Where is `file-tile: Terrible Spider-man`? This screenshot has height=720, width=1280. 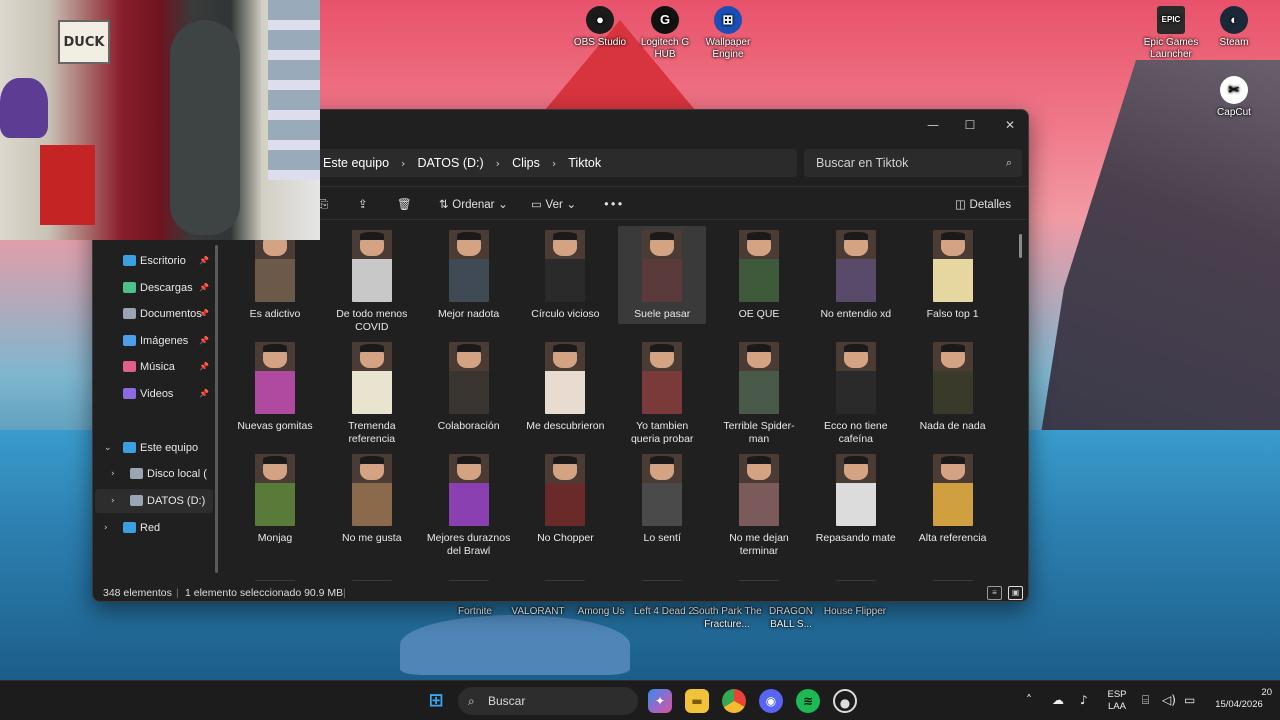 file-tile: Terrible Spider-man is located at coordinates (759, 391).